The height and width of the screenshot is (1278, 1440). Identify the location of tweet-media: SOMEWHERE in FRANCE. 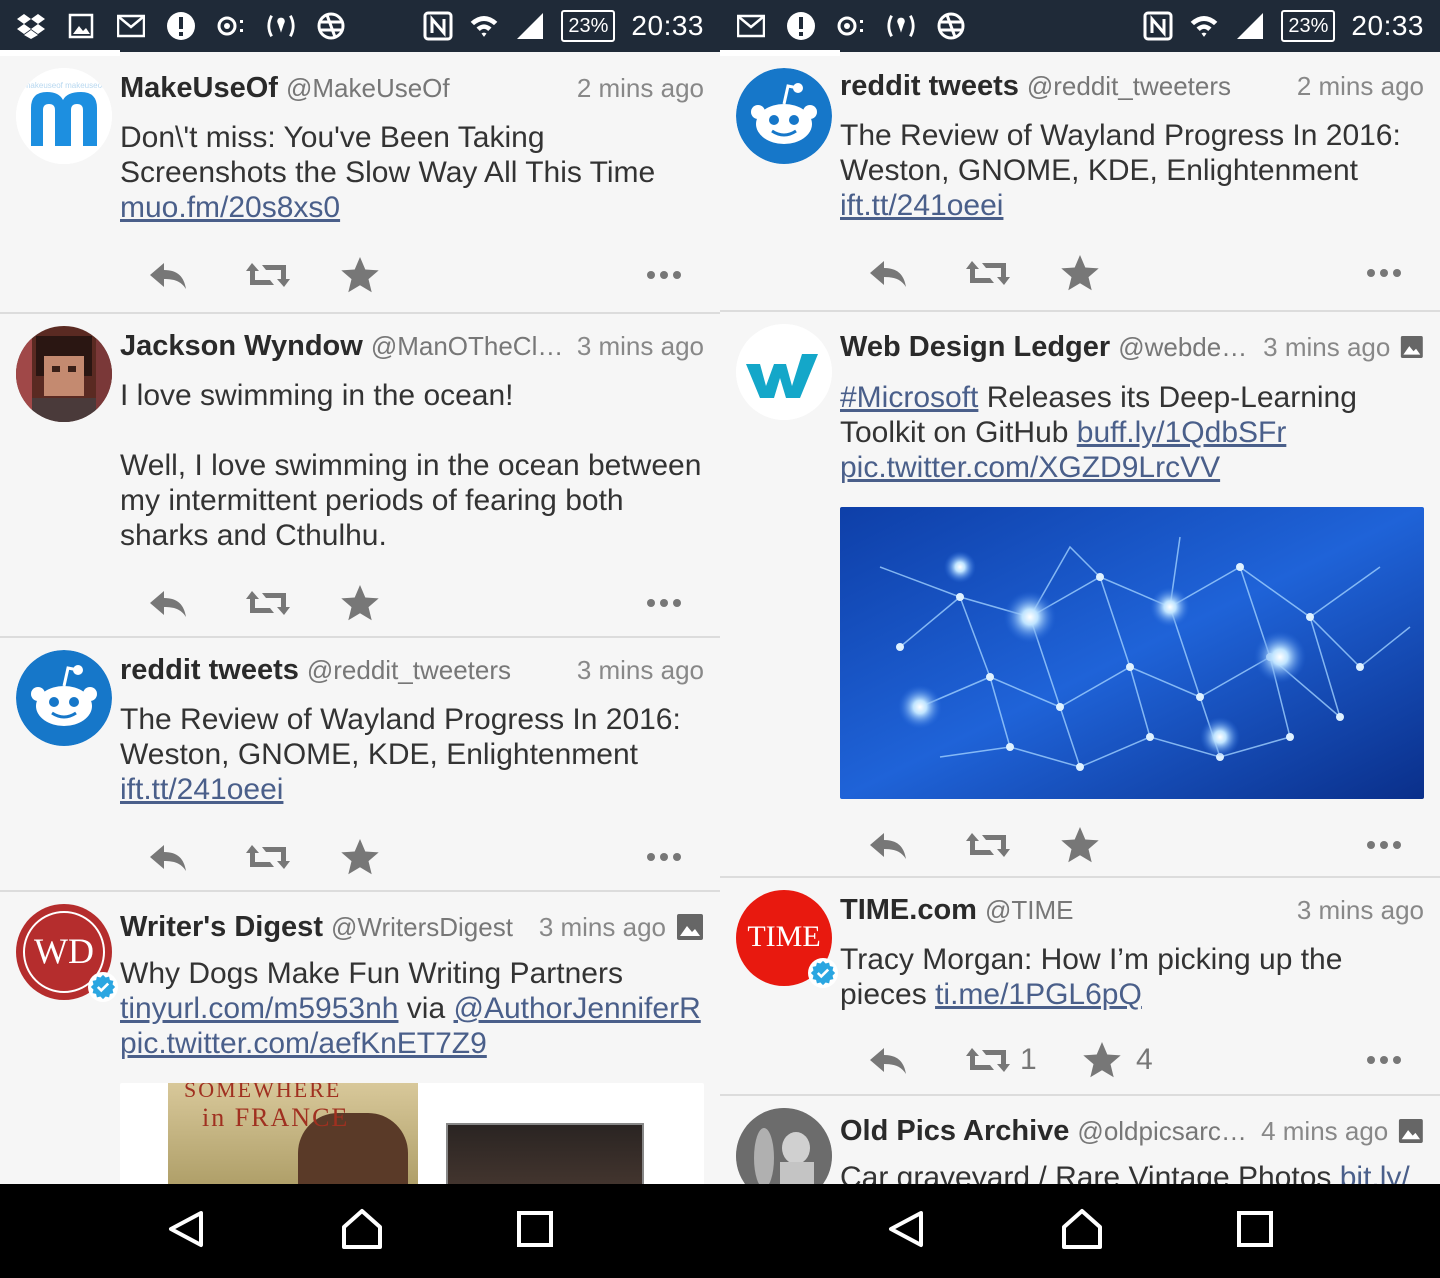
(412, 1133).